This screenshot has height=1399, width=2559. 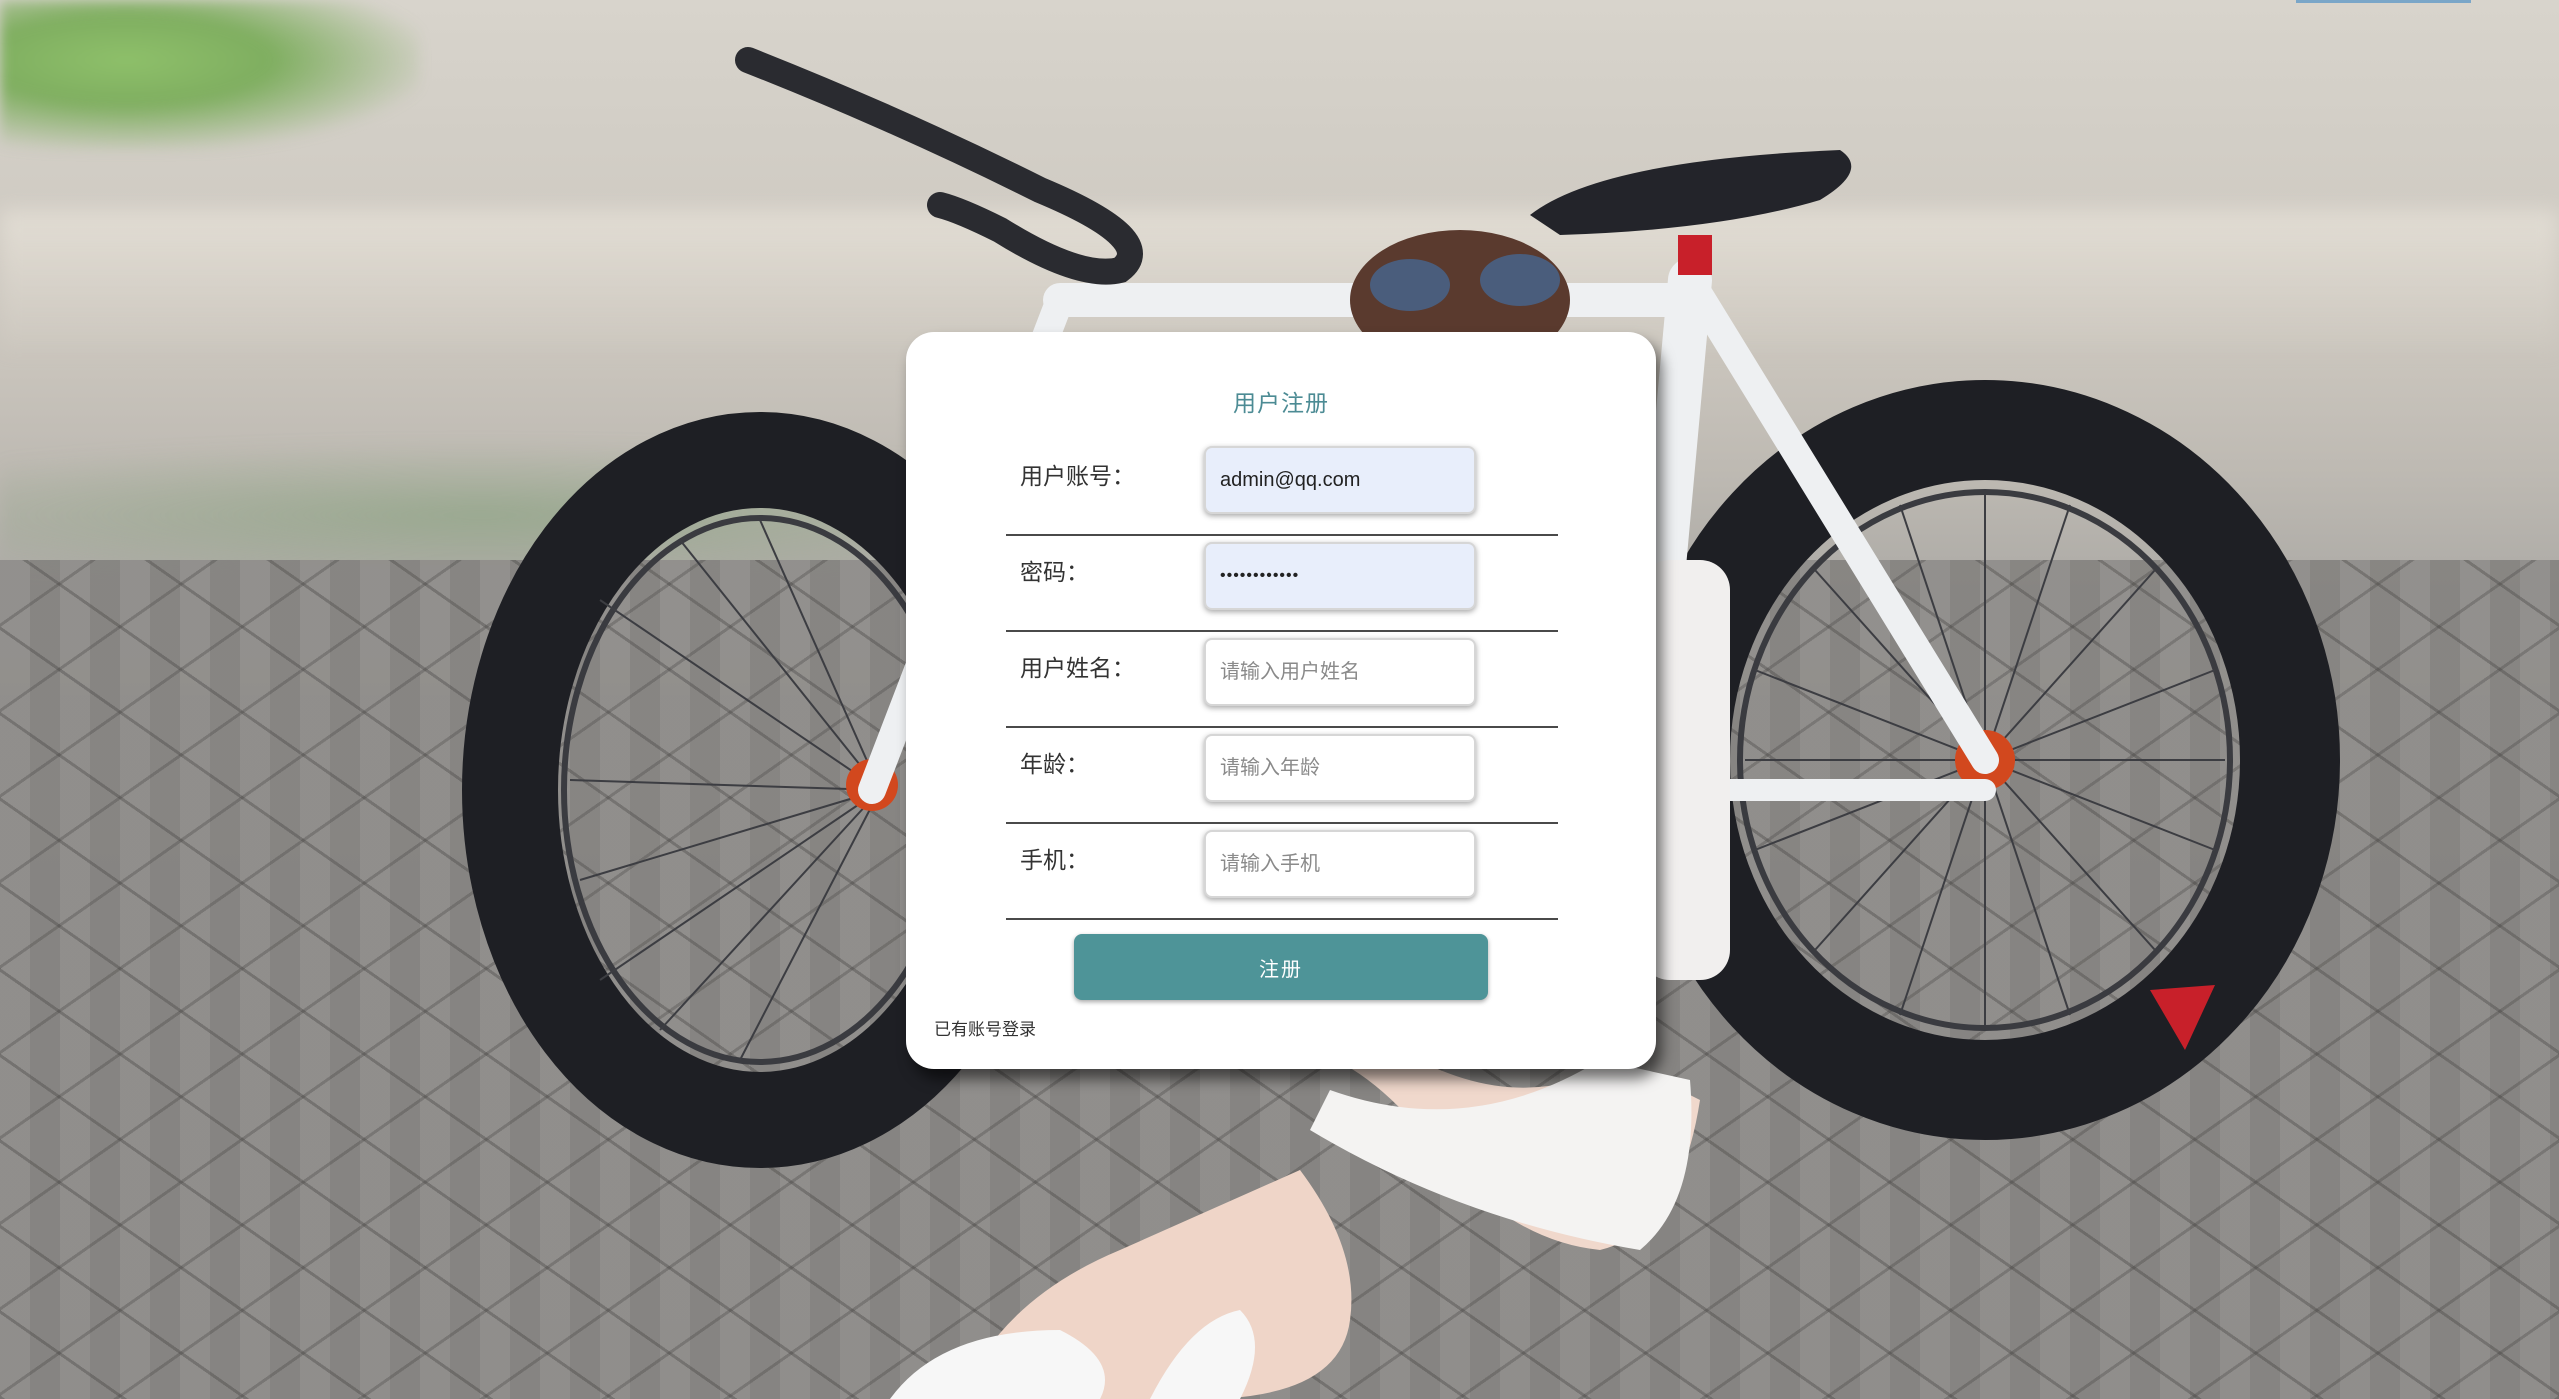 What do you see at coordinates (1054, 765) in the screenshot?
I see `age-label: 年龄：` at bounding box center [1054, 765].